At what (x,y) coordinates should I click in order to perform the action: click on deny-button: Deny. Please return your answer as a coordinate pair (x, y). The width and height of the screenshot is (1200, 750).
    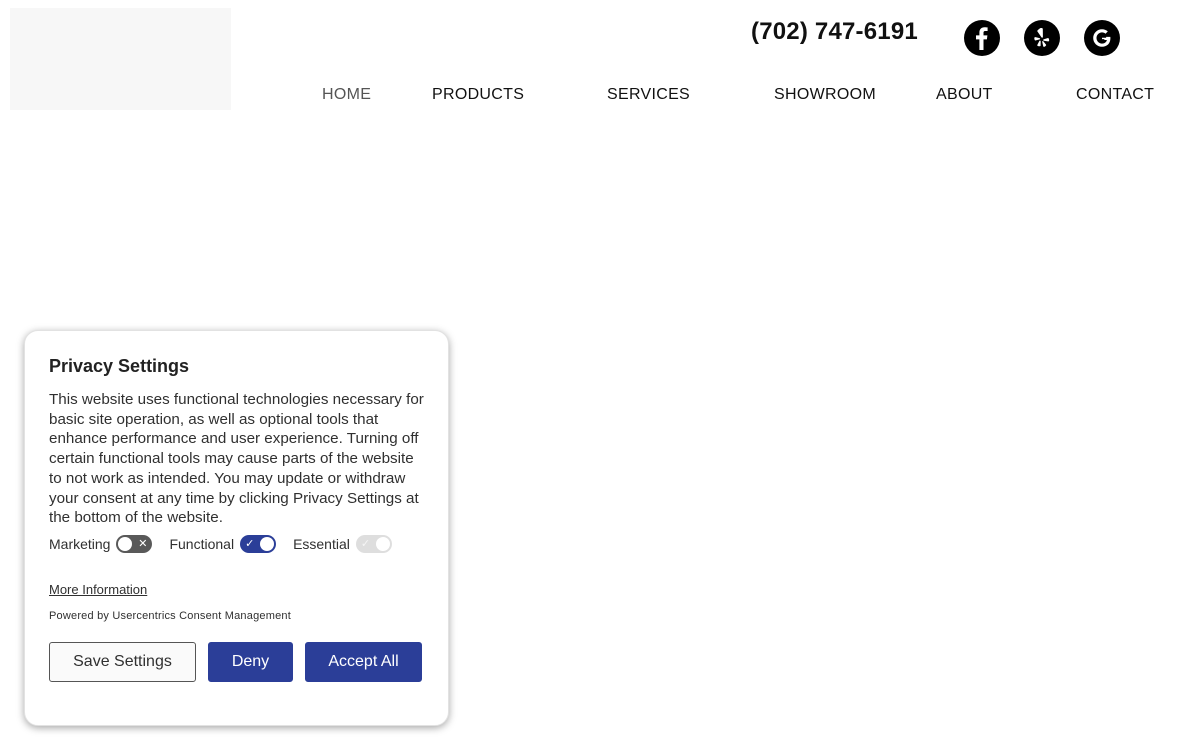
    Looking at the image, I should click on (250, 661).